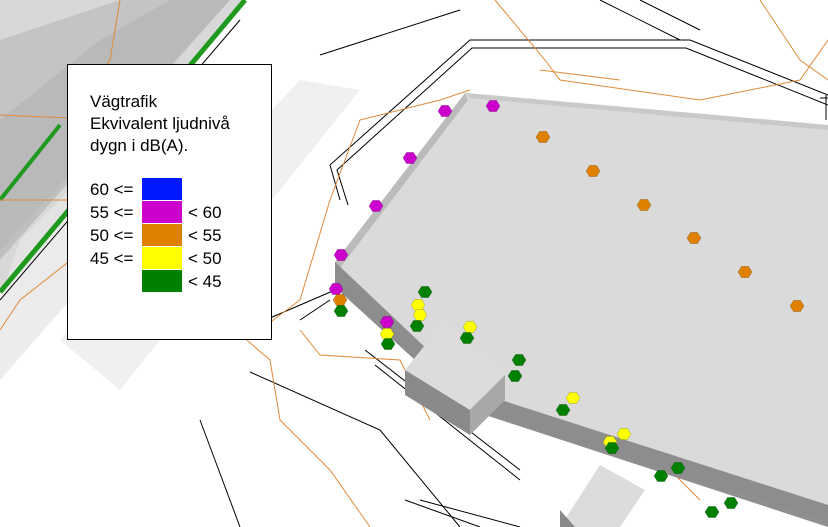  Describe the element at coordinates (112, 212) in the screenshot. I see `legend-lower-bound: 55 <=` at that location.